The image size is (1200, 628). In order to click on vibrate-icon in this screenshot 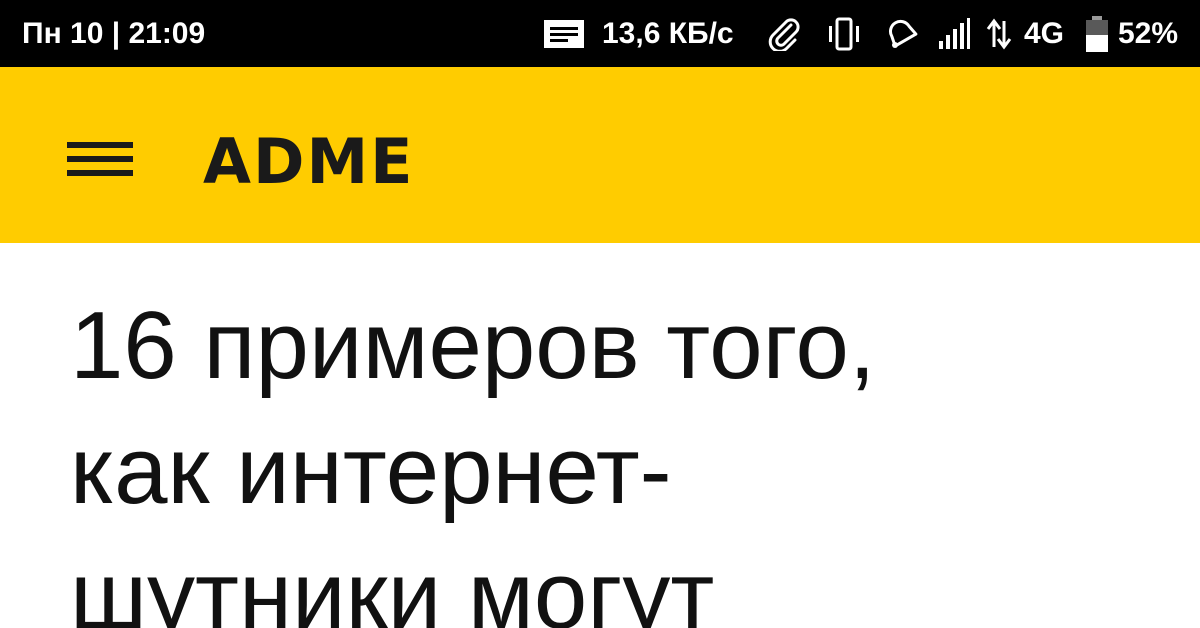, I will do `click(844, 34)`.